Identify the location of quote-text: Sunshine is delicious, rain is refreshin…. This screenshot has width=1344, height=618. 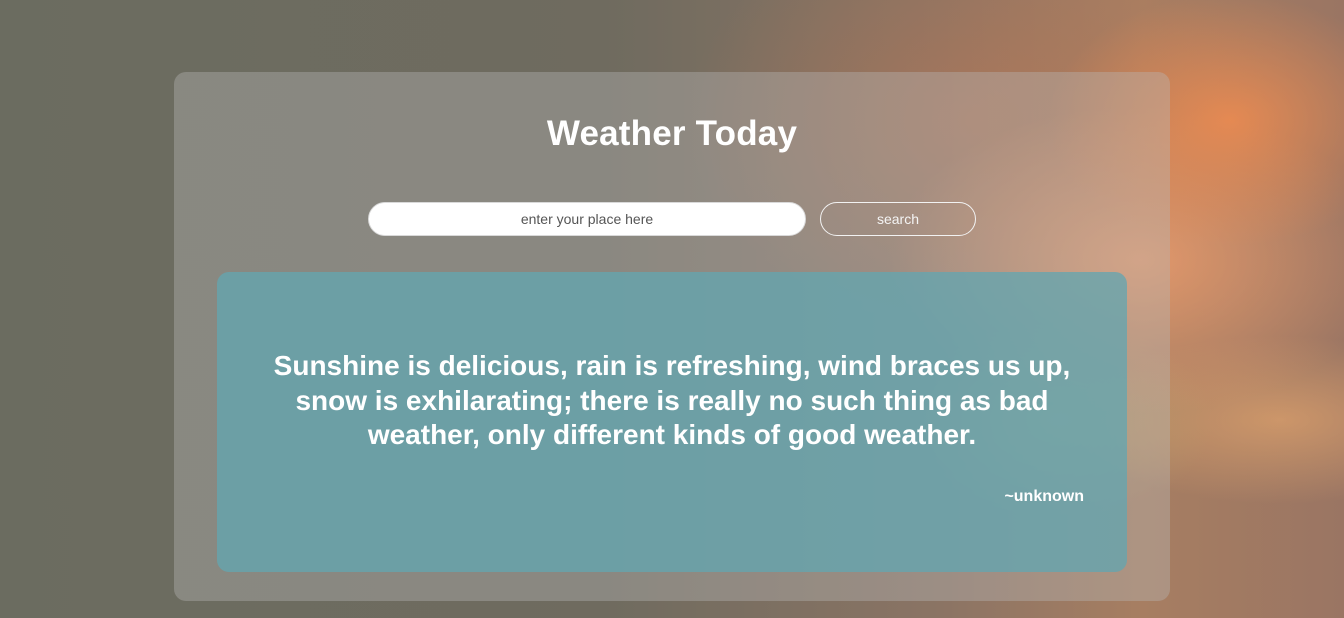
(672, 400).